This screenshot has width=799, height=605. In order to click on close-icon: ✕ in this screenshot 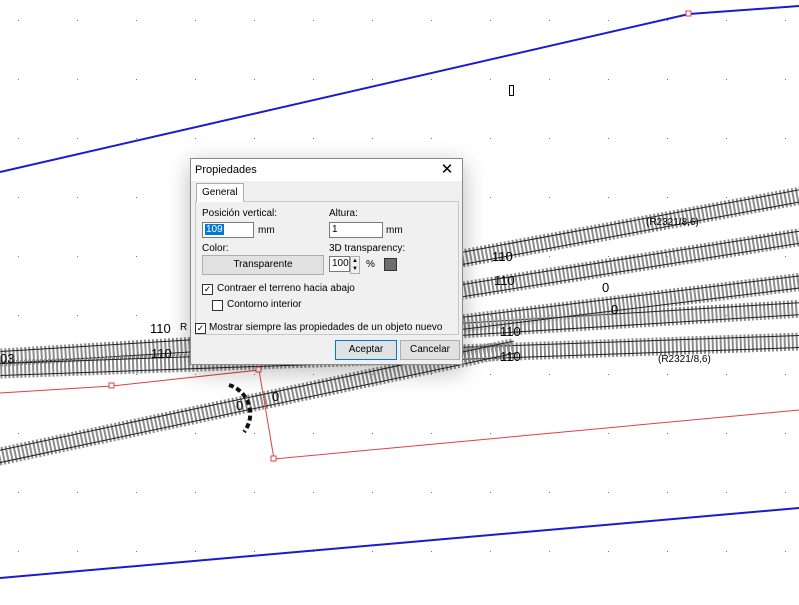, I will do `click(447, 170)`.